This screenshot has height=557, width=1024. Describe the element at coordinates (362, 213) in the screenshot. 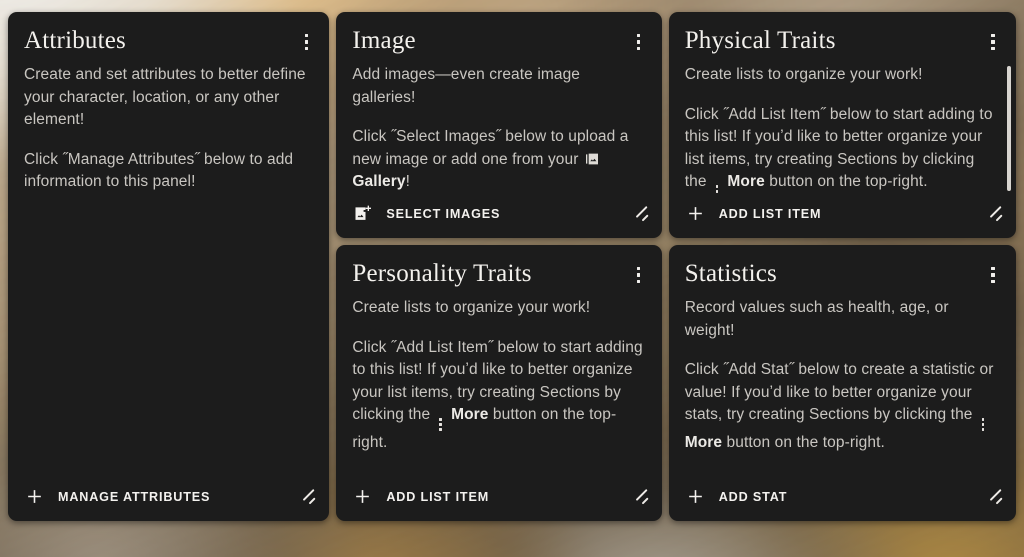

I see `add-photo-icon` at that location.